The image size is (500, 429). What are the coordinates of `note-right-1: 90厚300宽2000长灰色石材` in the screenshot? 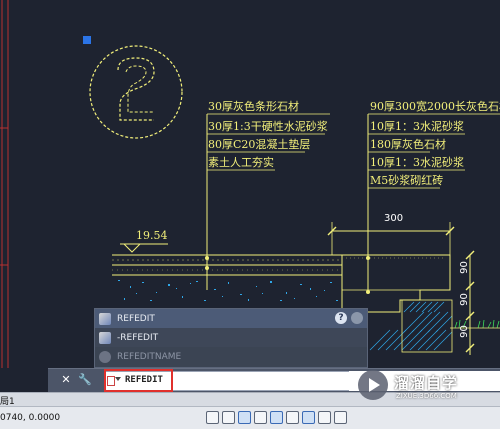 It's located at (435, 106).